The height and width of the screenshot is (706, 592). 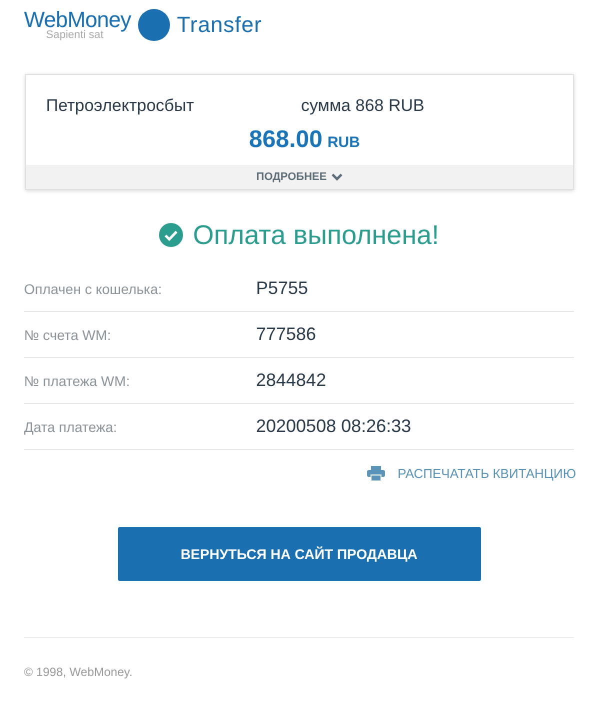 I want to click on detail-value: 20200508 08:26:33, so click(x=334, y=426).